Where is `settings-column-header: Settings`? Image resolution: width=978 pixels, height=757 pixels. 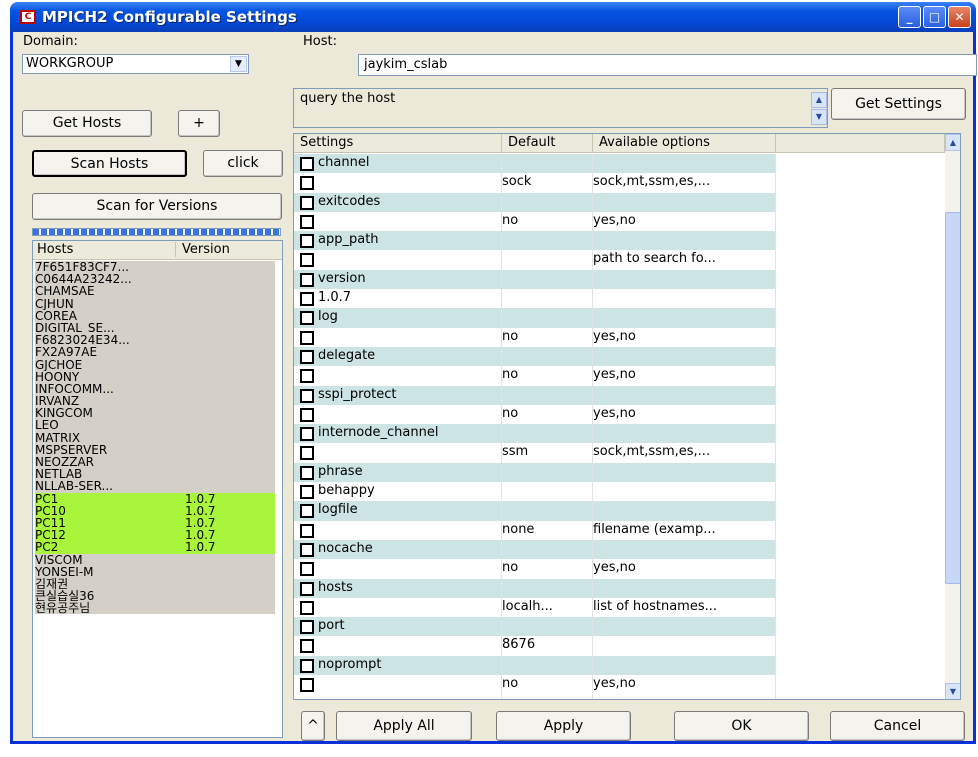 settings-column-header: Settings is located at coordinates (398, 143).